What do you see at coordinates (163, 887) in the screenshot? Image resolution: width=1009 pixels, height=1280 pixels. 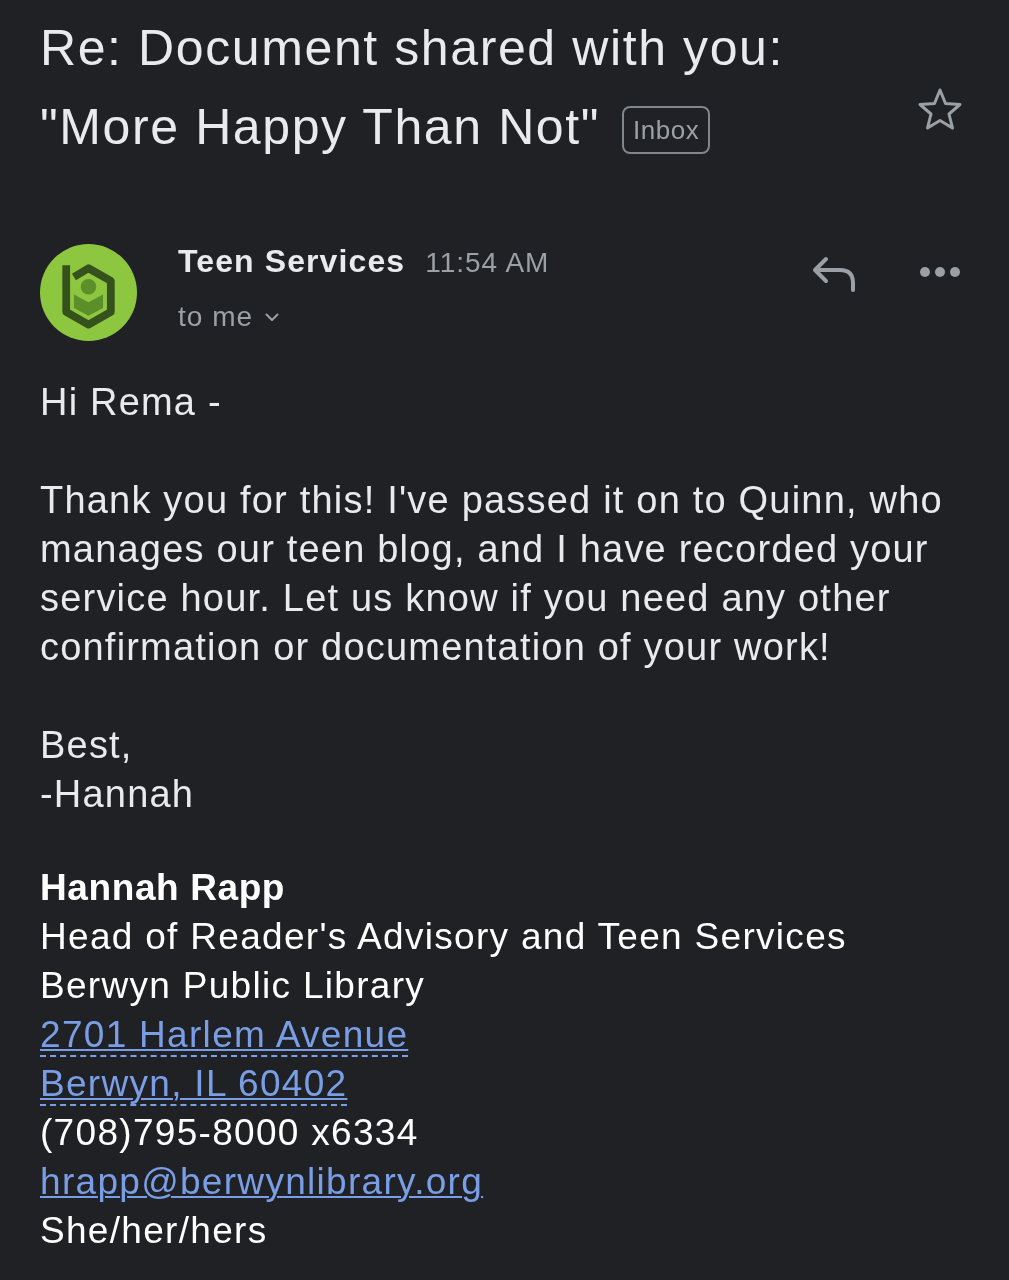 I see `signature-name: Hannah Rapp` at bounding box center [163, 887].